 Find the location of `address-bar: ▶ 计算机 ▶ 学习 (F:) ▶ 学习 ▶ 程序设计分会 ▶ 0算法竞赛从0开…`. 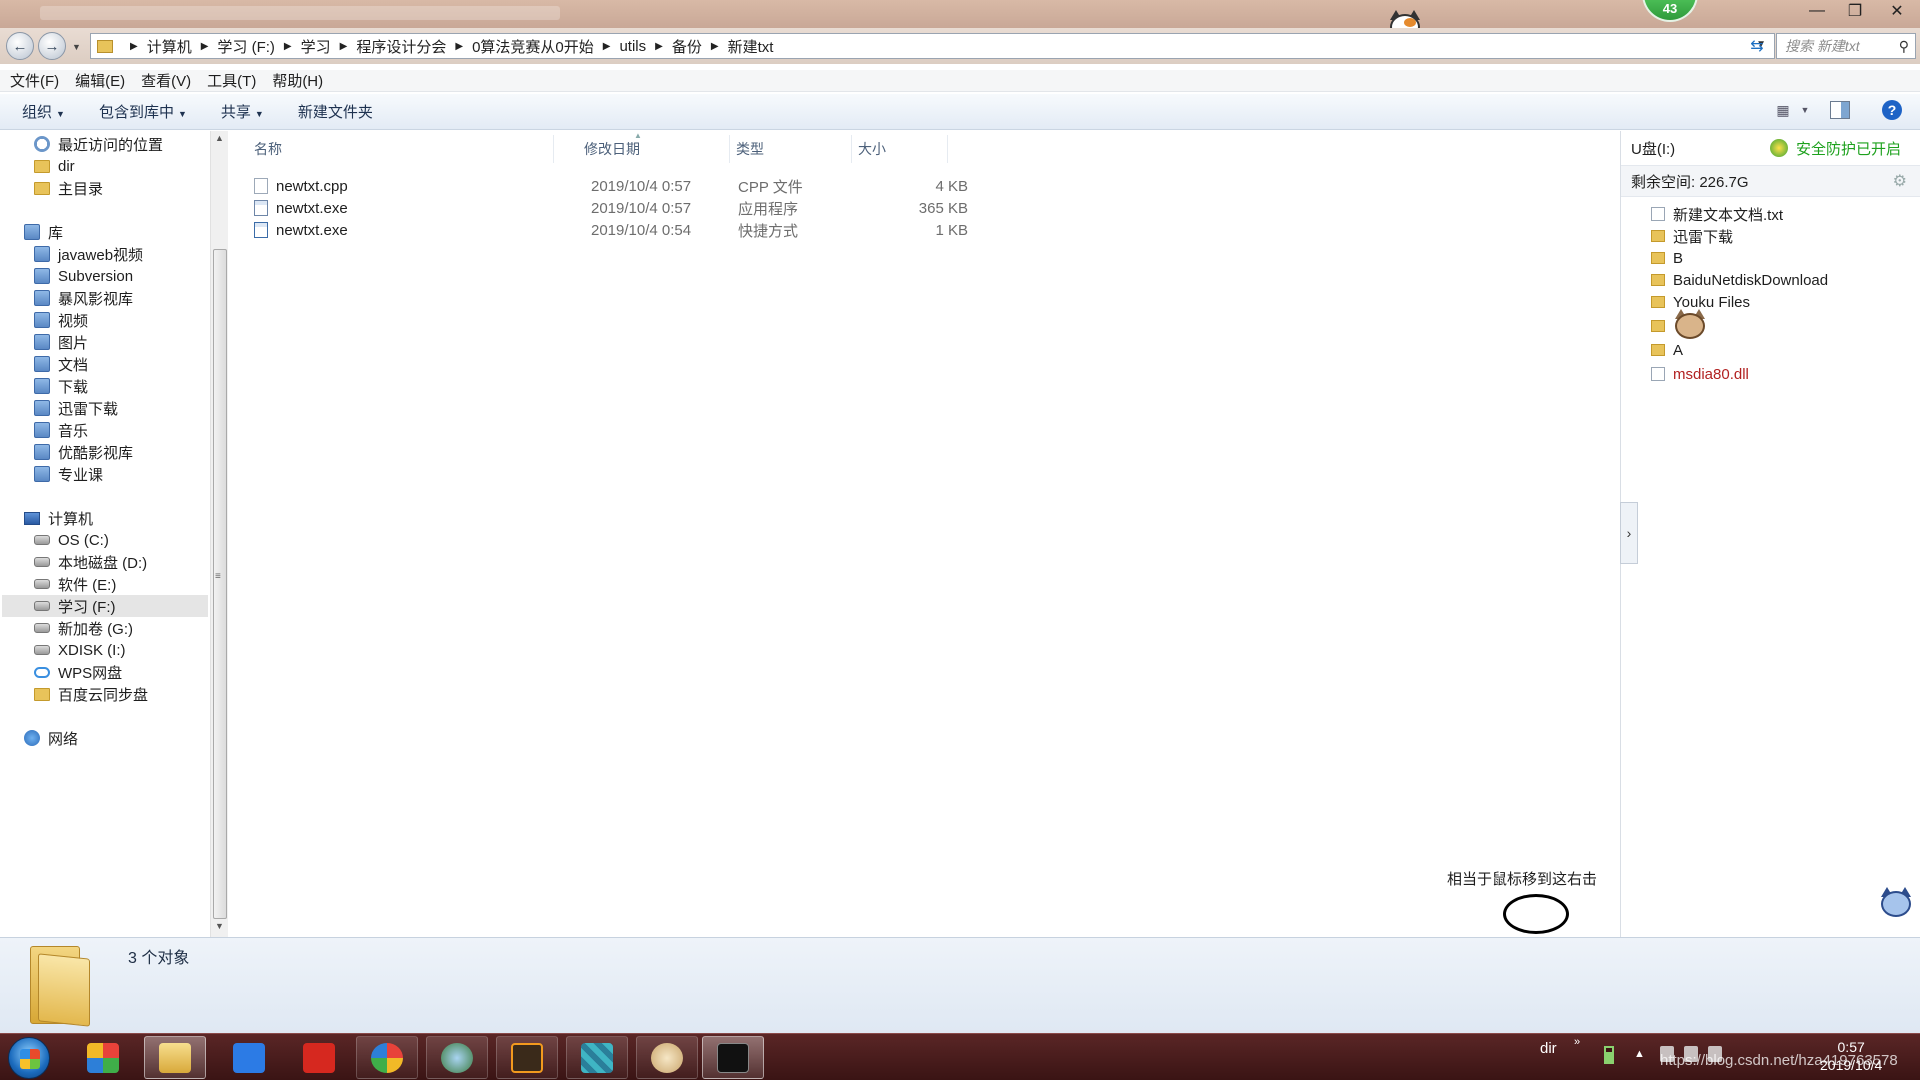

address-bar: ▶ 计算机 ▶ 学习 (F:) ▶ 学习 ▶ 程序设计分会 ▶ 0算法竞赛从0开… is located at coordinates (932, 46).